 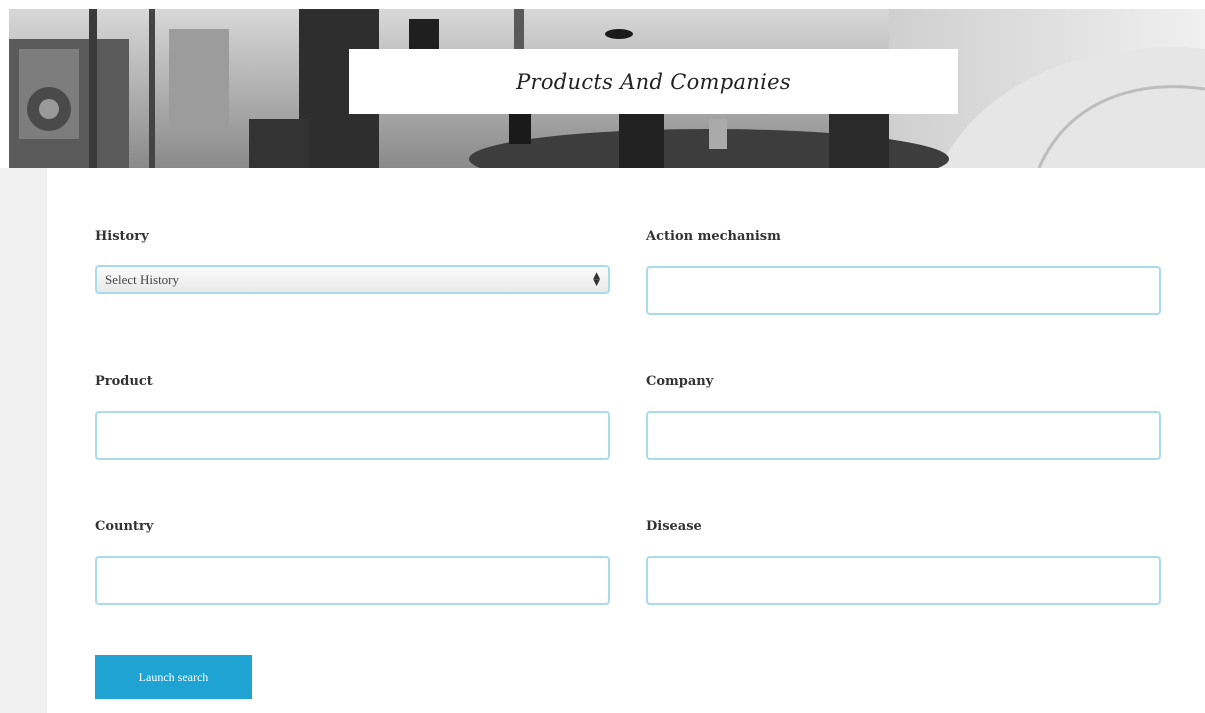 I want to click on disease-label: Disease, so click(x=674, y=526).